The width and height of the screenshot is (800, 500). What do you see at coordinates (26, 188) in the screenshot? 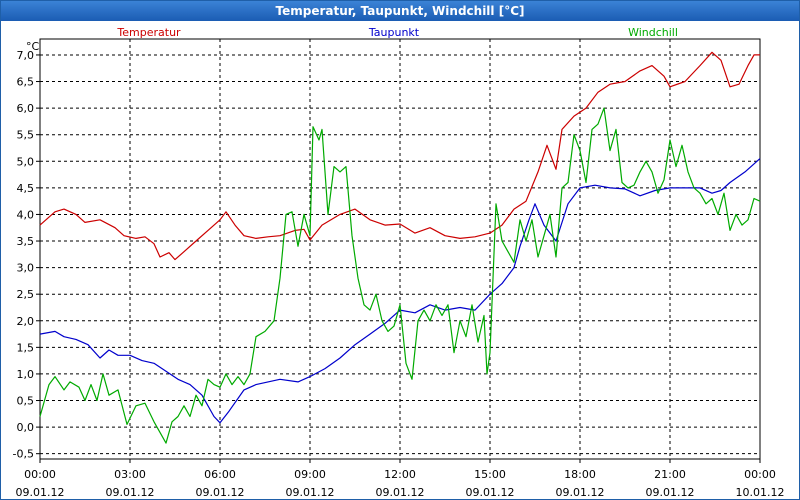
I see `y-tick-label: 4,5` at bounding box center [26, 188].